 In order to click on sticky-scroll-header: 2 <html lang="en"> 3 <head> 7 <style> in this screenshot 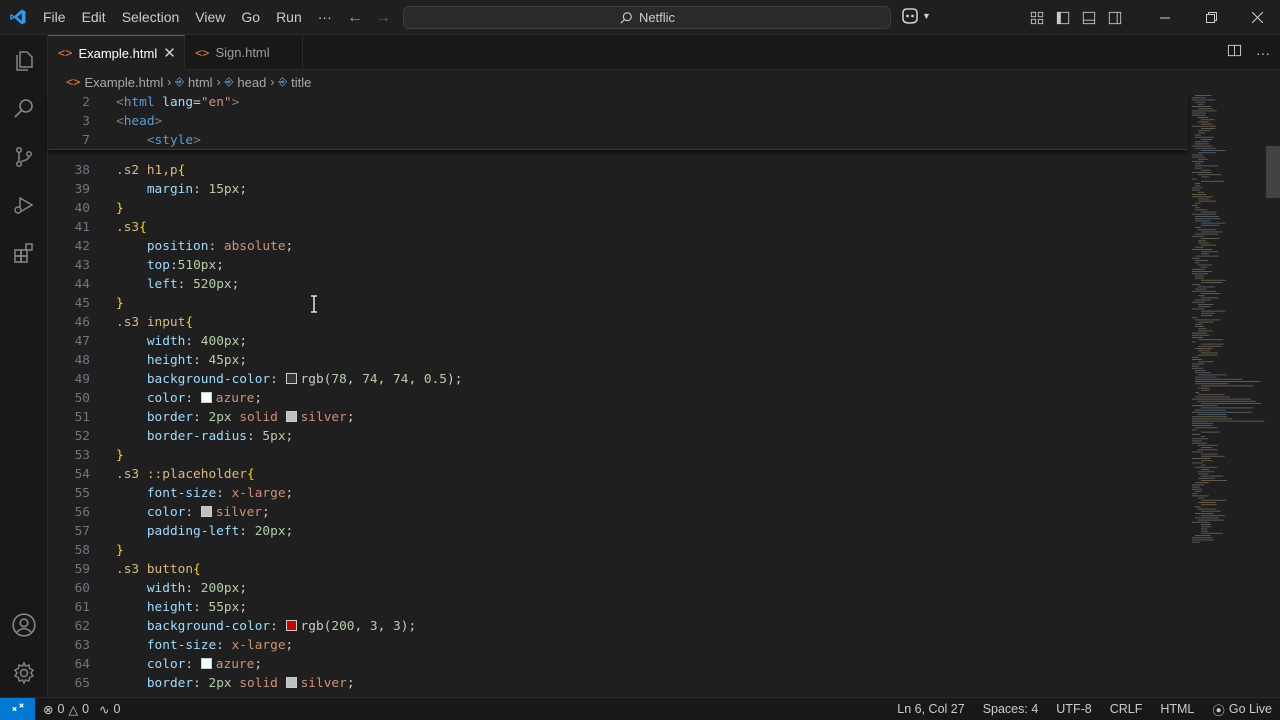, I will do `click(618, 121)`.